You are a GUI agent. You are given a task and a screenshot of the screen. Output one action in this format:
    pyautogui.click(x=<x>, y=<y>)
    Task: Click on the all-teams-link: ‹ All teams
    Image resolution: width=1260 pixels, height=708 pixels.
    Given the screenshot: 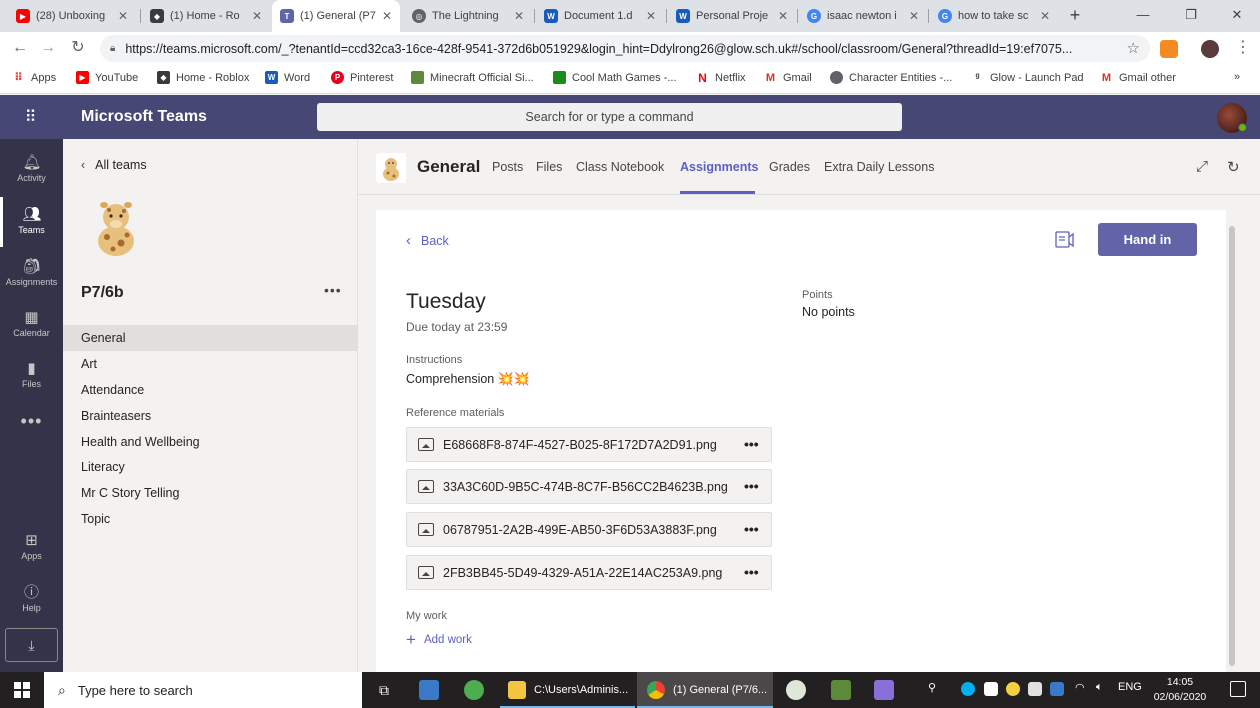 What is the action you would take?
    pyautogui.click(x=114, y=165)
    